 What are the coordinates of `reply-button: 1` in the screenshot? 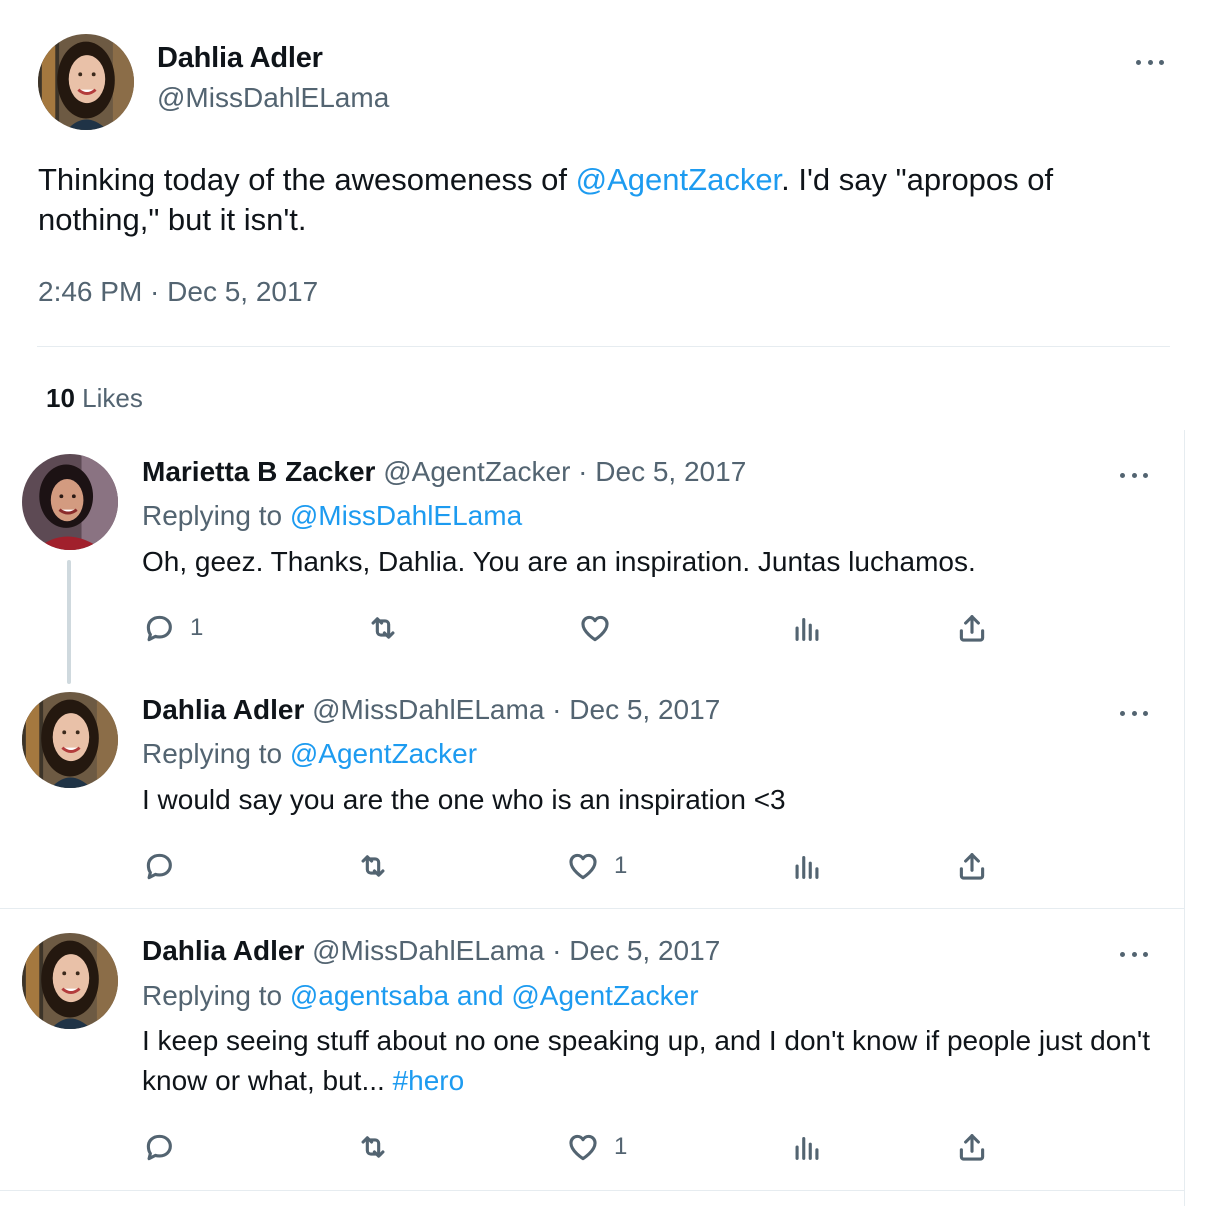 It's located at (172, 628).